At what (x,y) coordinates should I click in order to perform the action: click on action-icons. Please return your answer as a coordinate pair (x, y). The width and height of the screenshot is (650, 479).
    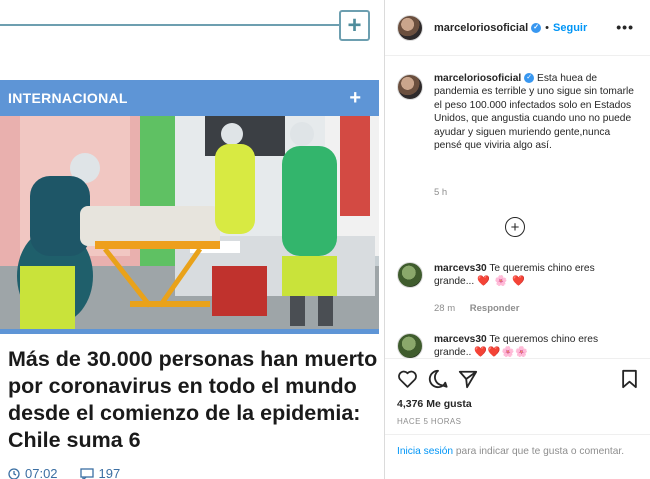
    Looking at the image, I should click on (519, 380).